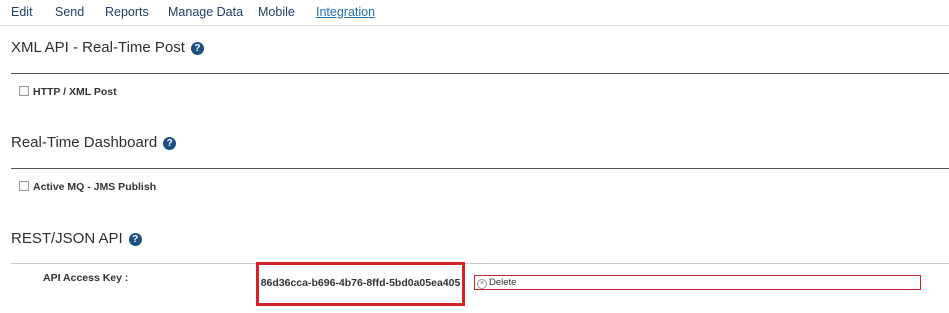 This screenshot has width=949, height=313. I want to click on nav-integration: Integration, so click(345, 12).